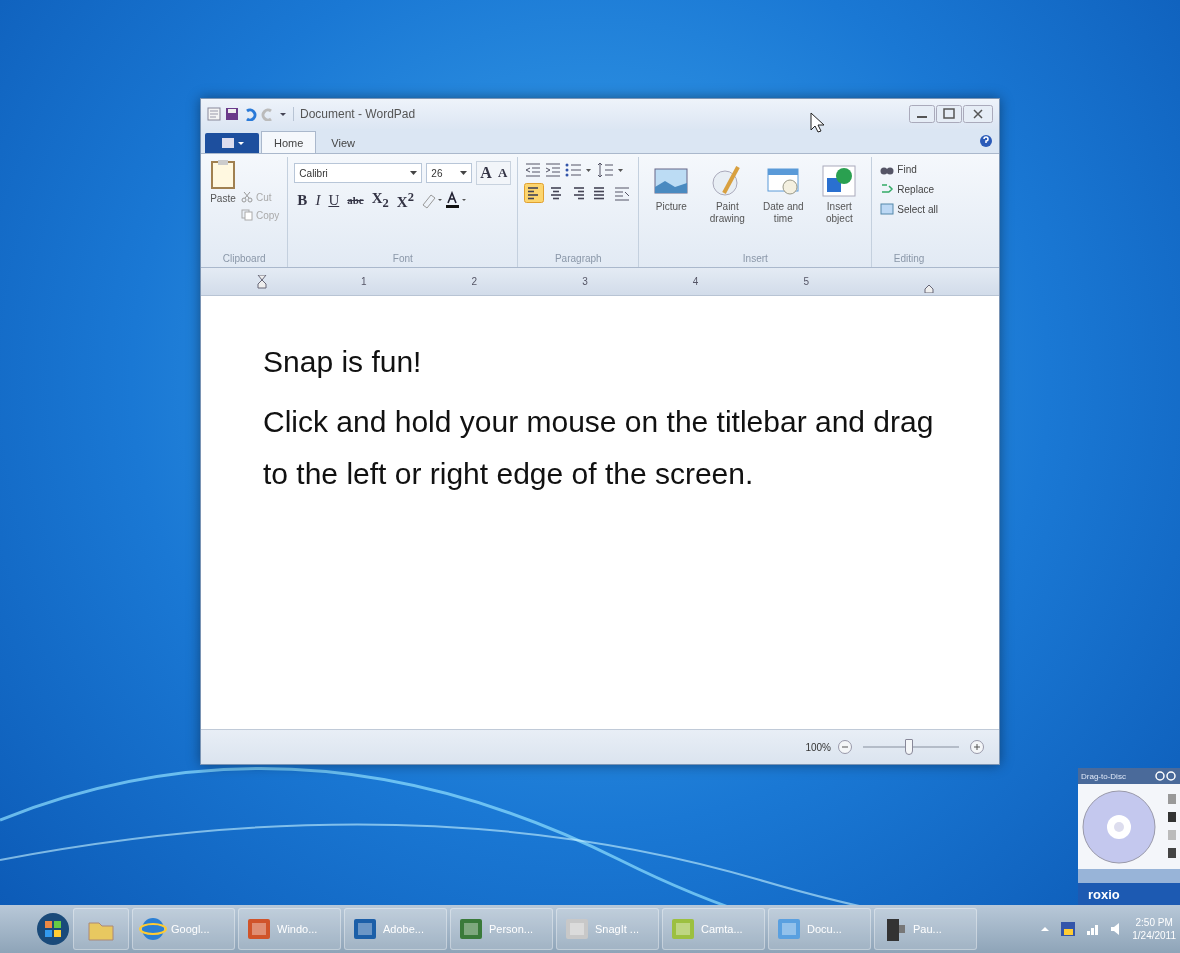  What do you see at coordinates (585, 281) in the screenshot?
I see `ruler-number: 3` at bounding box center [585, 281].